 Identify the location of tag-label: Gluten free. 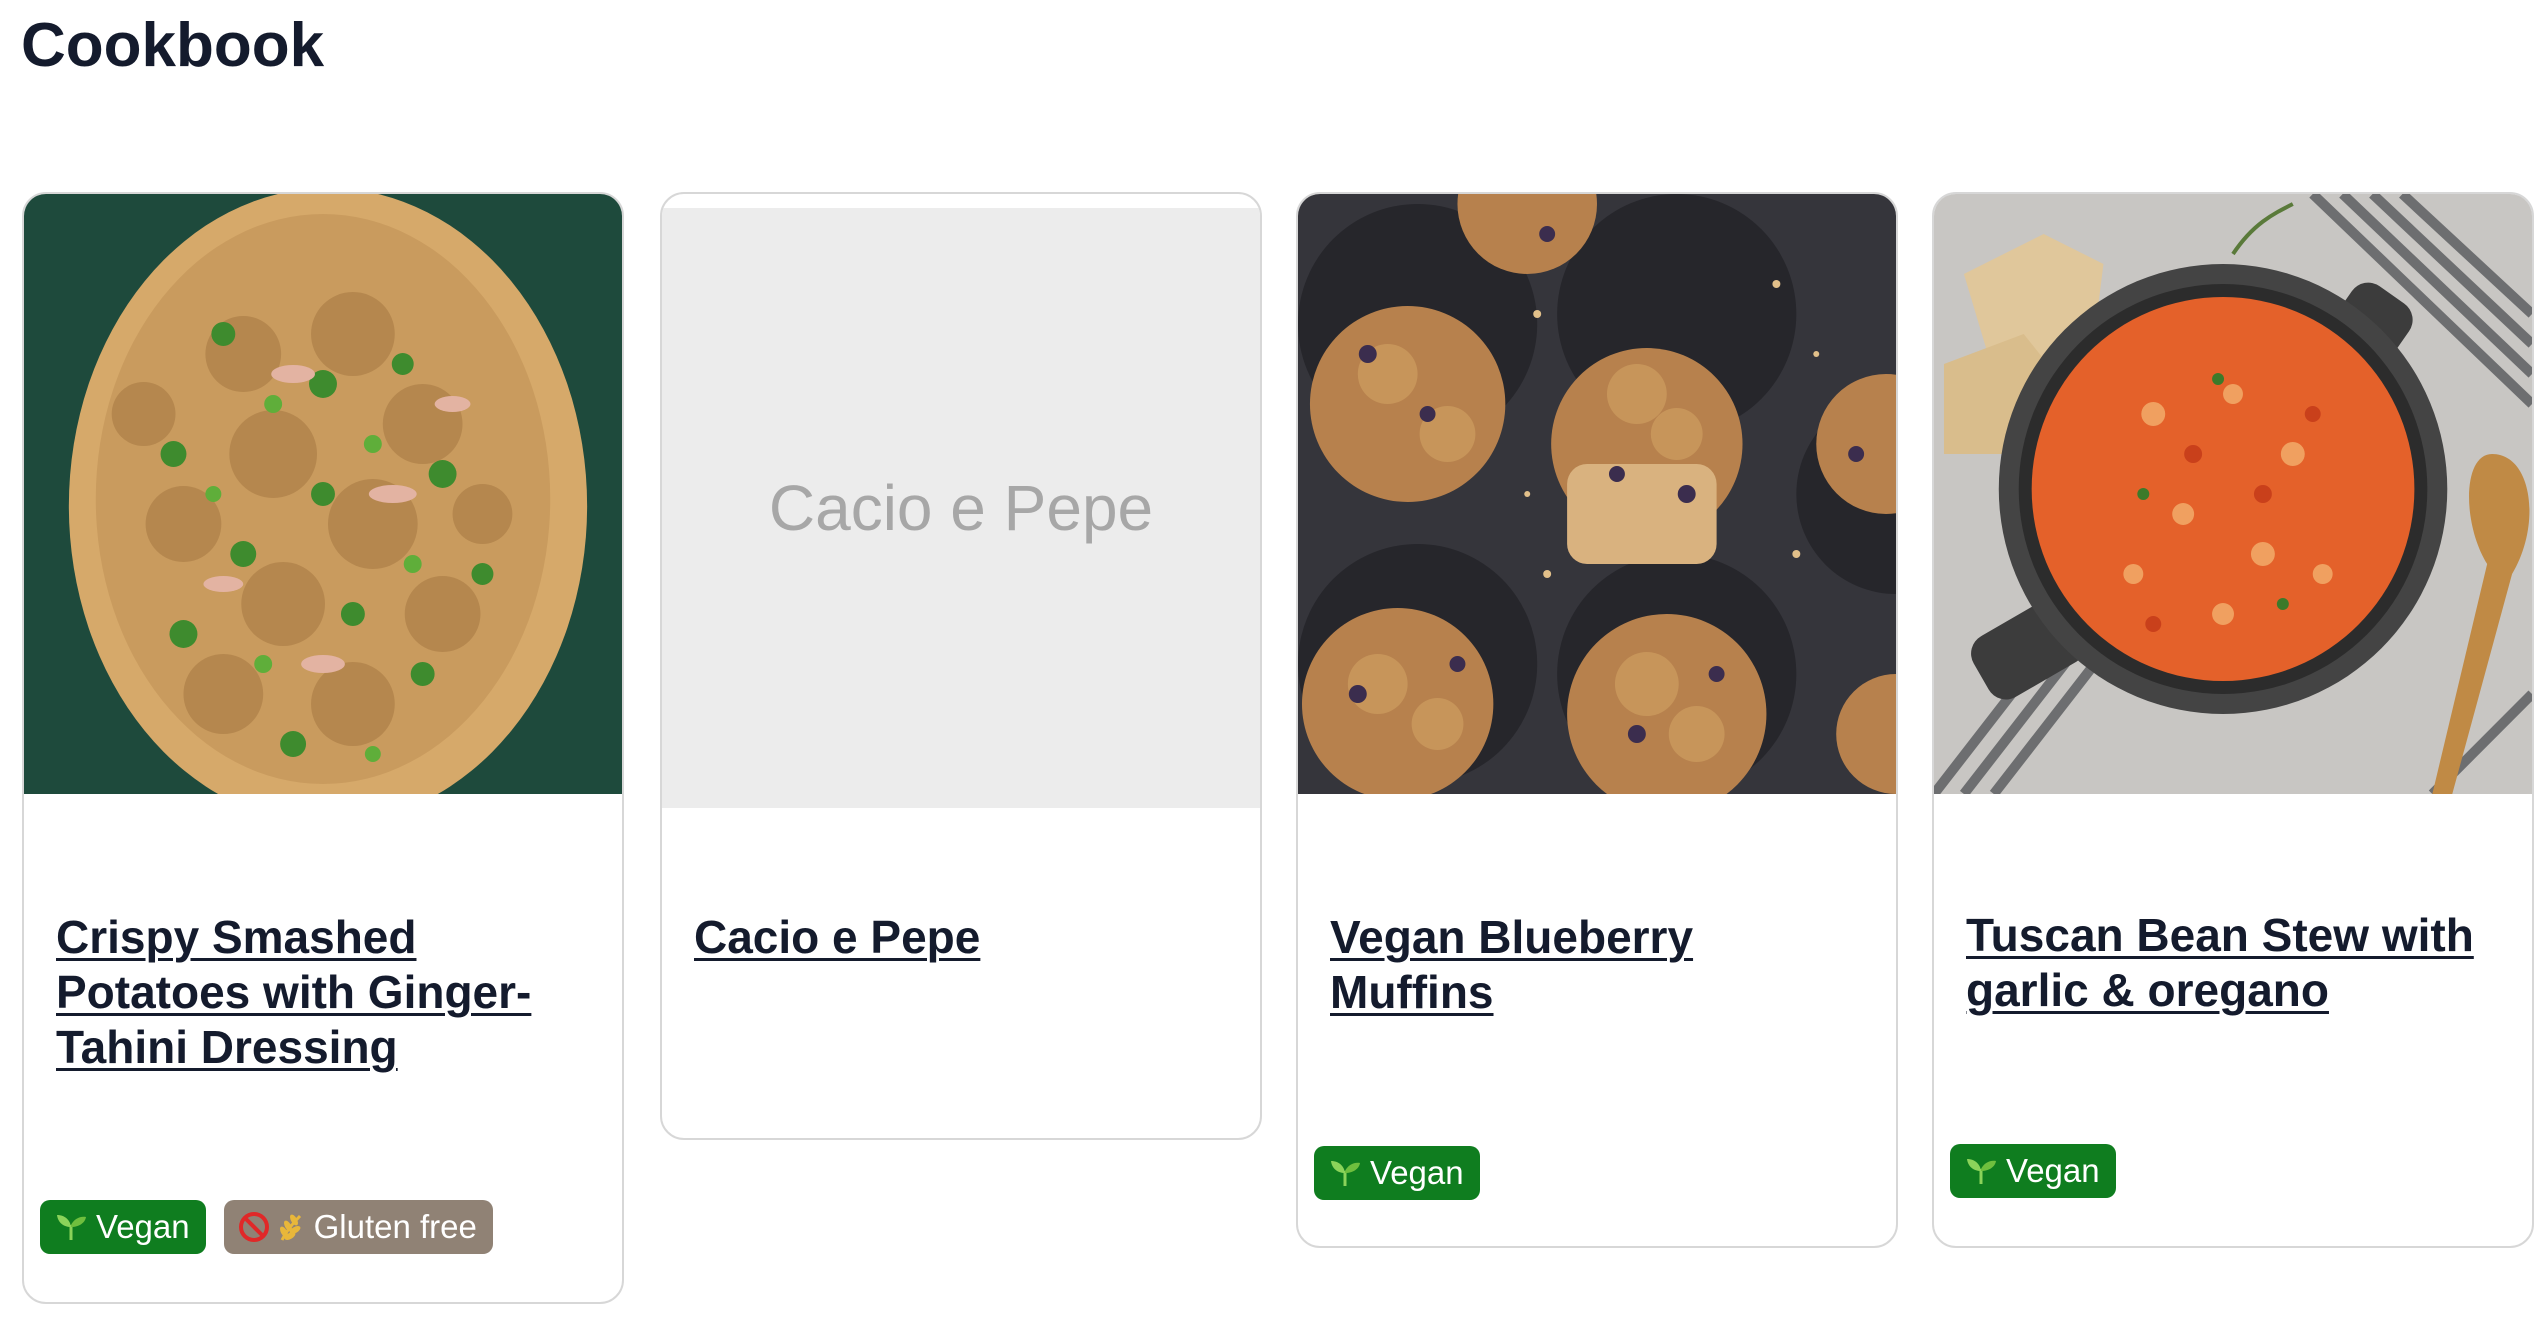
(395, 1226).